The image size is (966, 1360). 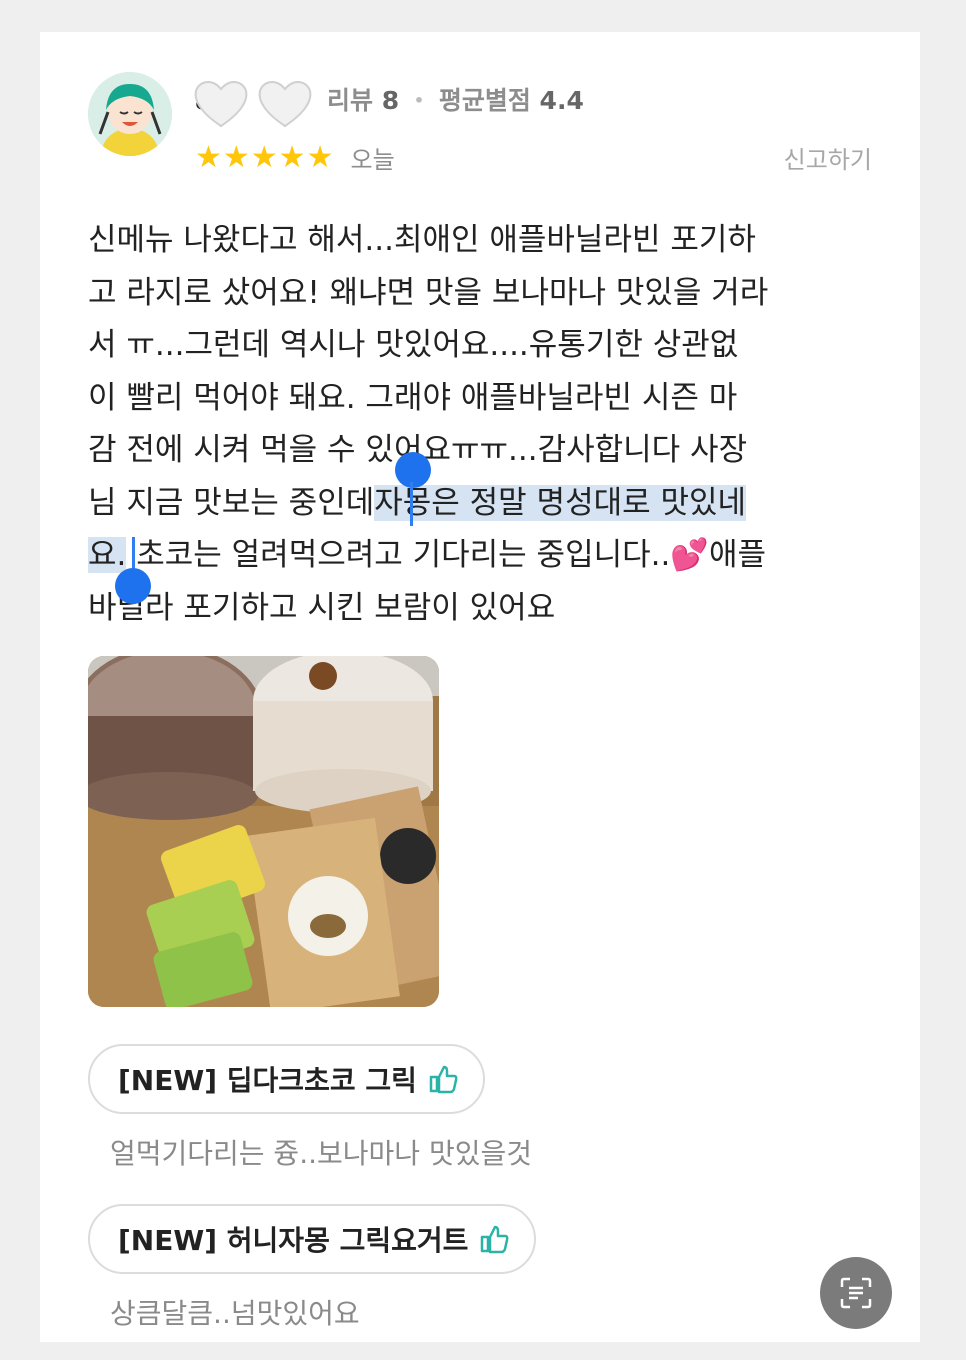 I want to click on heart-emoji-icon: 💕, so click(x=689, y=555).